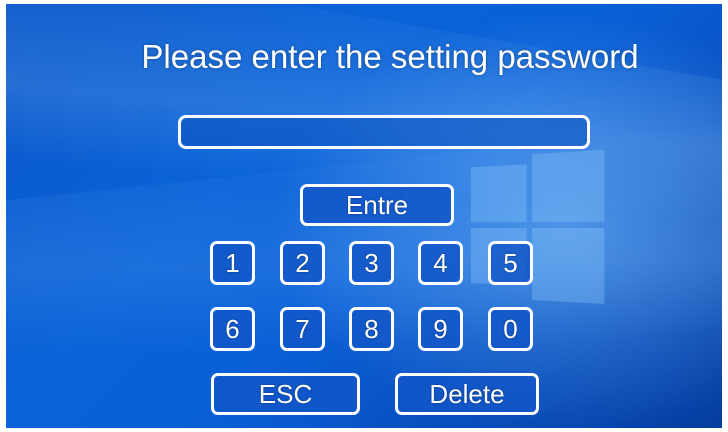 Image resolution: width=728 pixels, height=432 pixels. What do you see at coordinates (377, 205) in the screenshot?
I see `enter-button: Entre` at bounding box center [377, 205].